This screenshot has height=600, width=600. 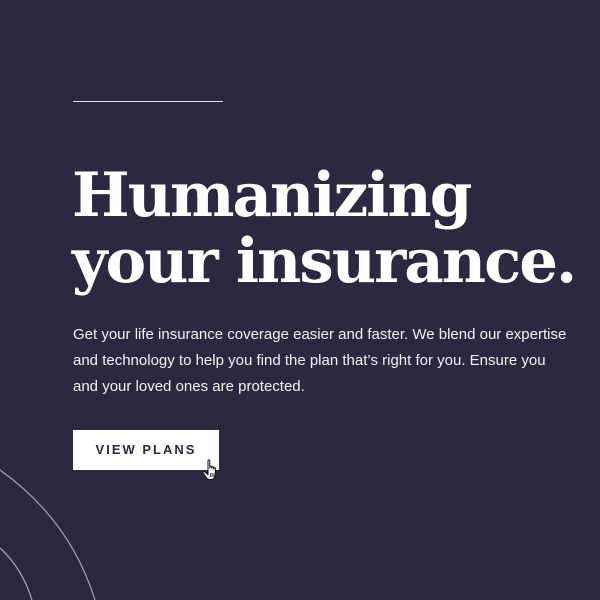 What do you see at coordinates (148, 101) in the screenshot?
I see `decorative-rule` at bounding box center [148, 101].